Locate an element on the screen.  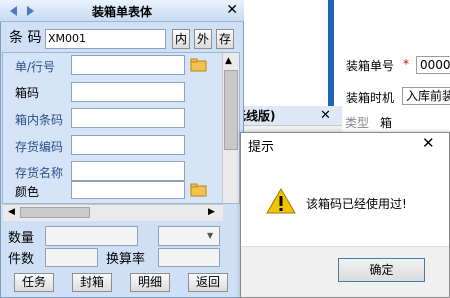
seal-box-button: 封箱 is located at coordinates (92, 282).